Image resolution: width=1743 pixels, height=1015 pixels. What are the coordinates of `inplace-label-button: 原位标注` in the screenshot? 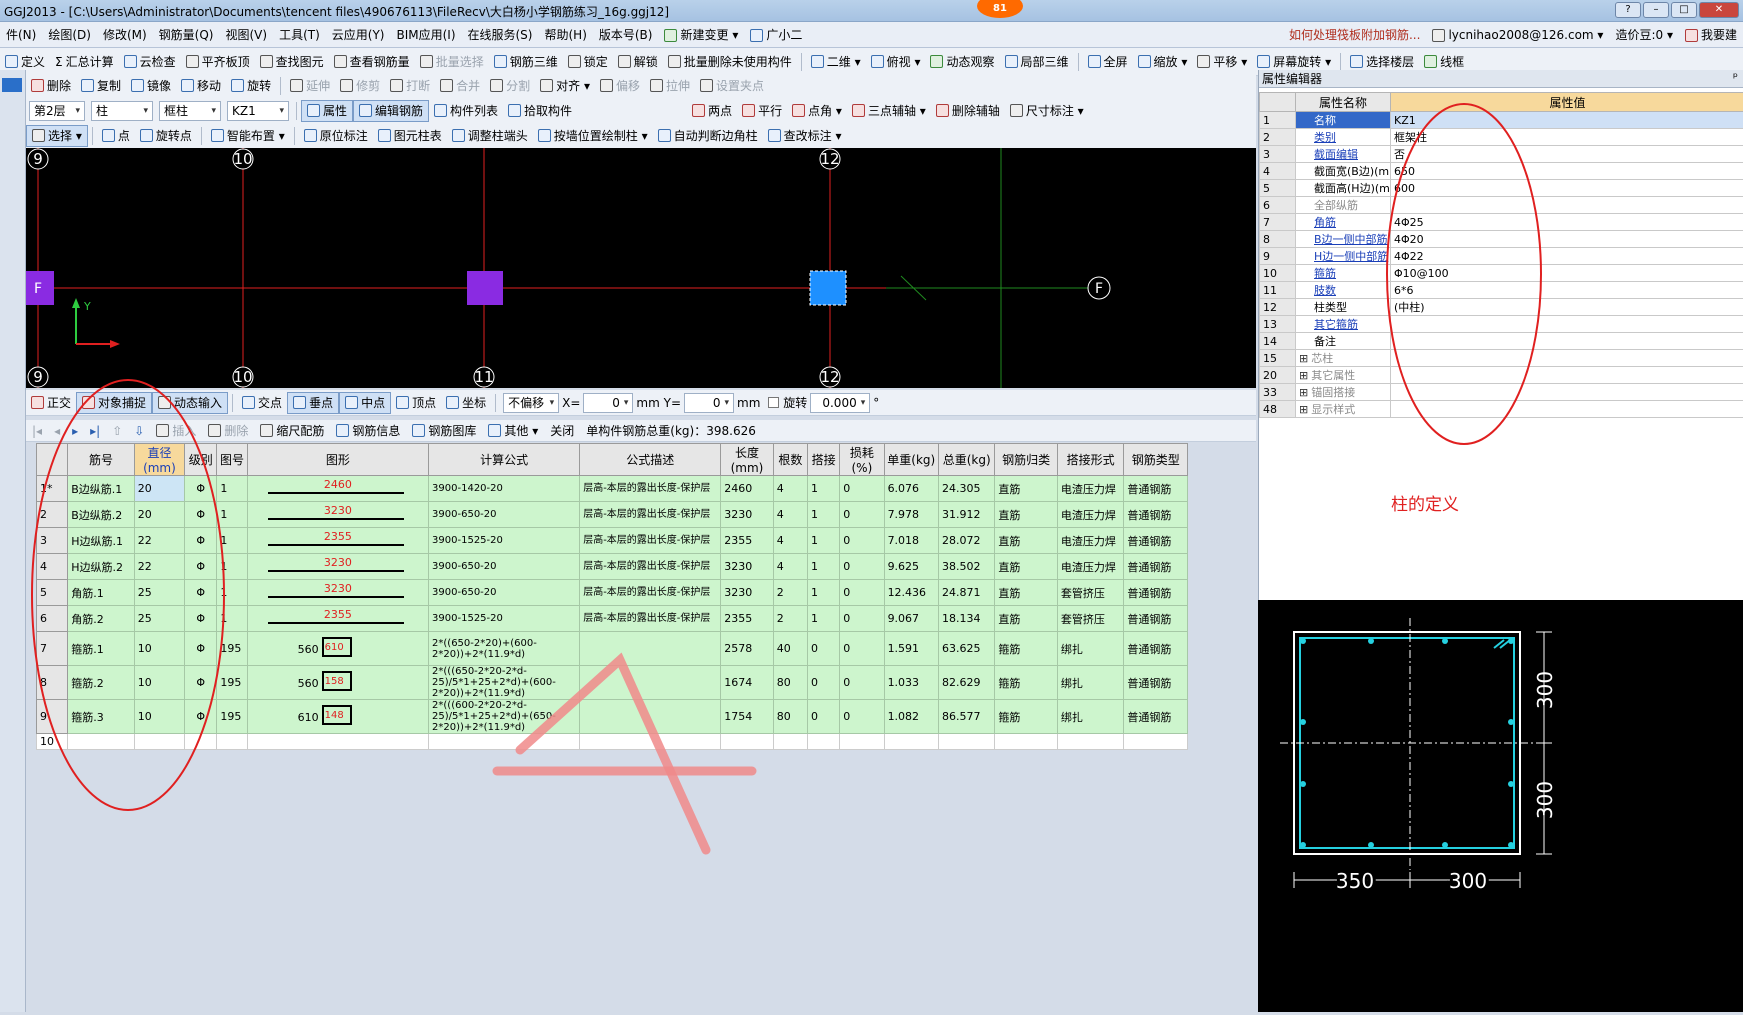 It's located at (336, 136).